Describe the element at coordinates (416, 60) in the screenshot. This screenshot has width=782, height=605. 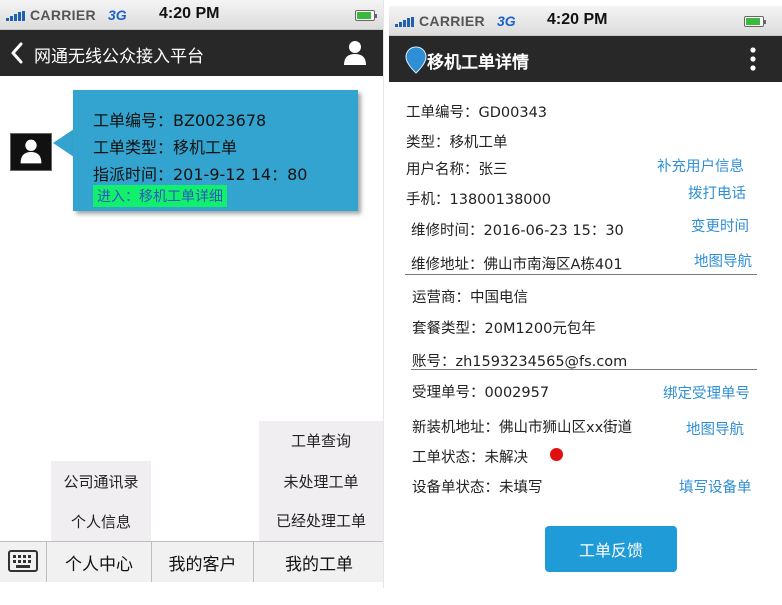
I see `location-pin-icon` at that location.